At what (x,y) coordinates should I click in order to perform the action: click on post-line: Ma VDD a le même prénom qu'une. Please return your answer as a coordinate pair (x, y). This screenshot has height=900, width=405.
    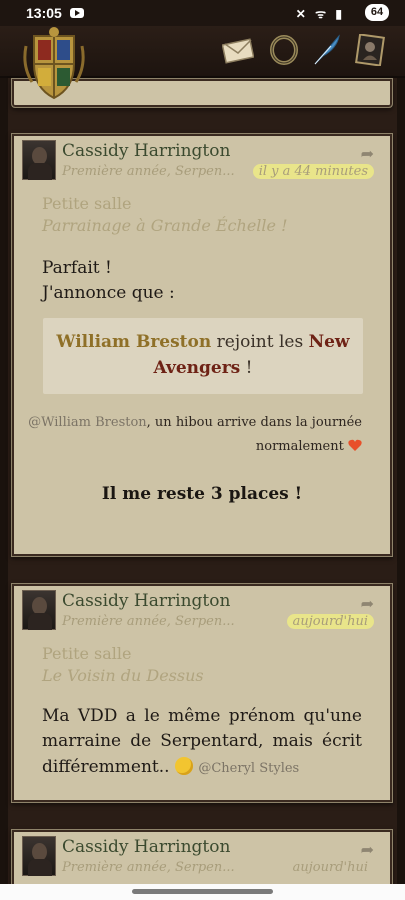
    Looking at the image, I should click on (202, 716).